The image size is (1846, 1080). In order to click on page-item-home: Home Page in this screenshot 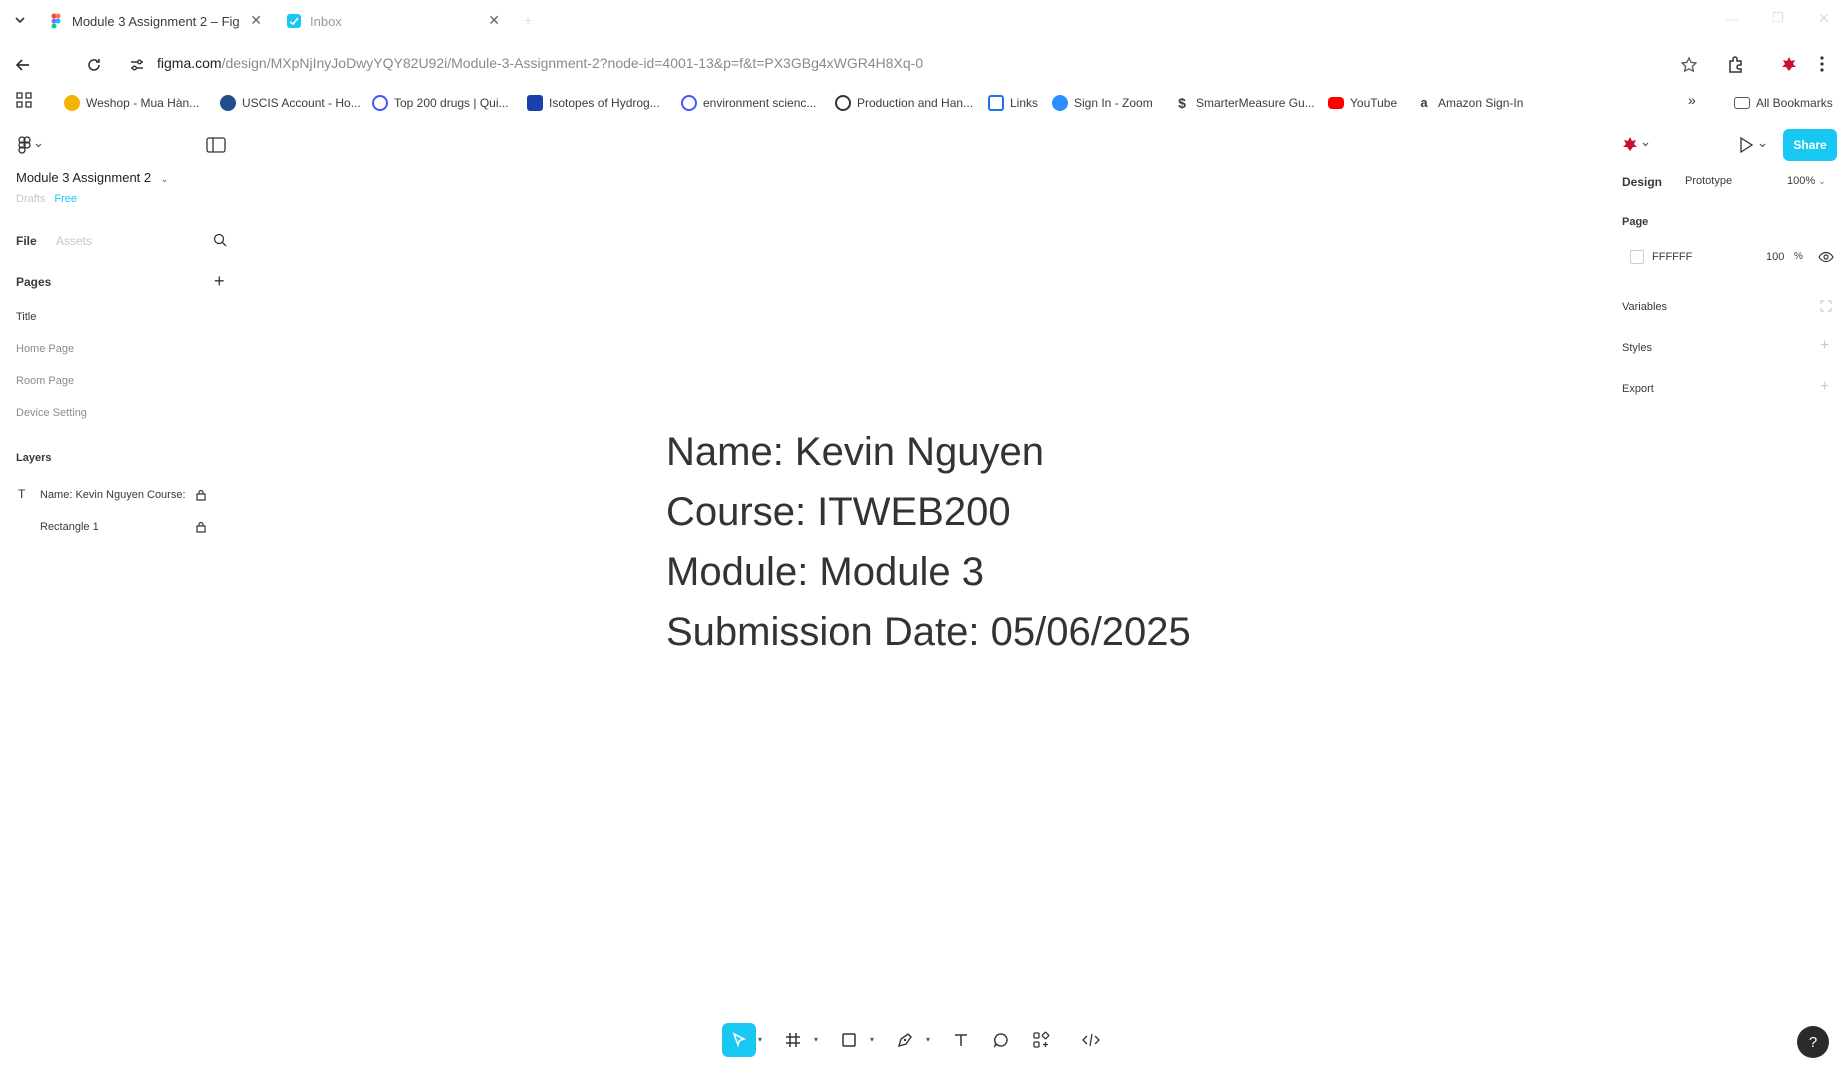, I will do `click(45, 349)`.